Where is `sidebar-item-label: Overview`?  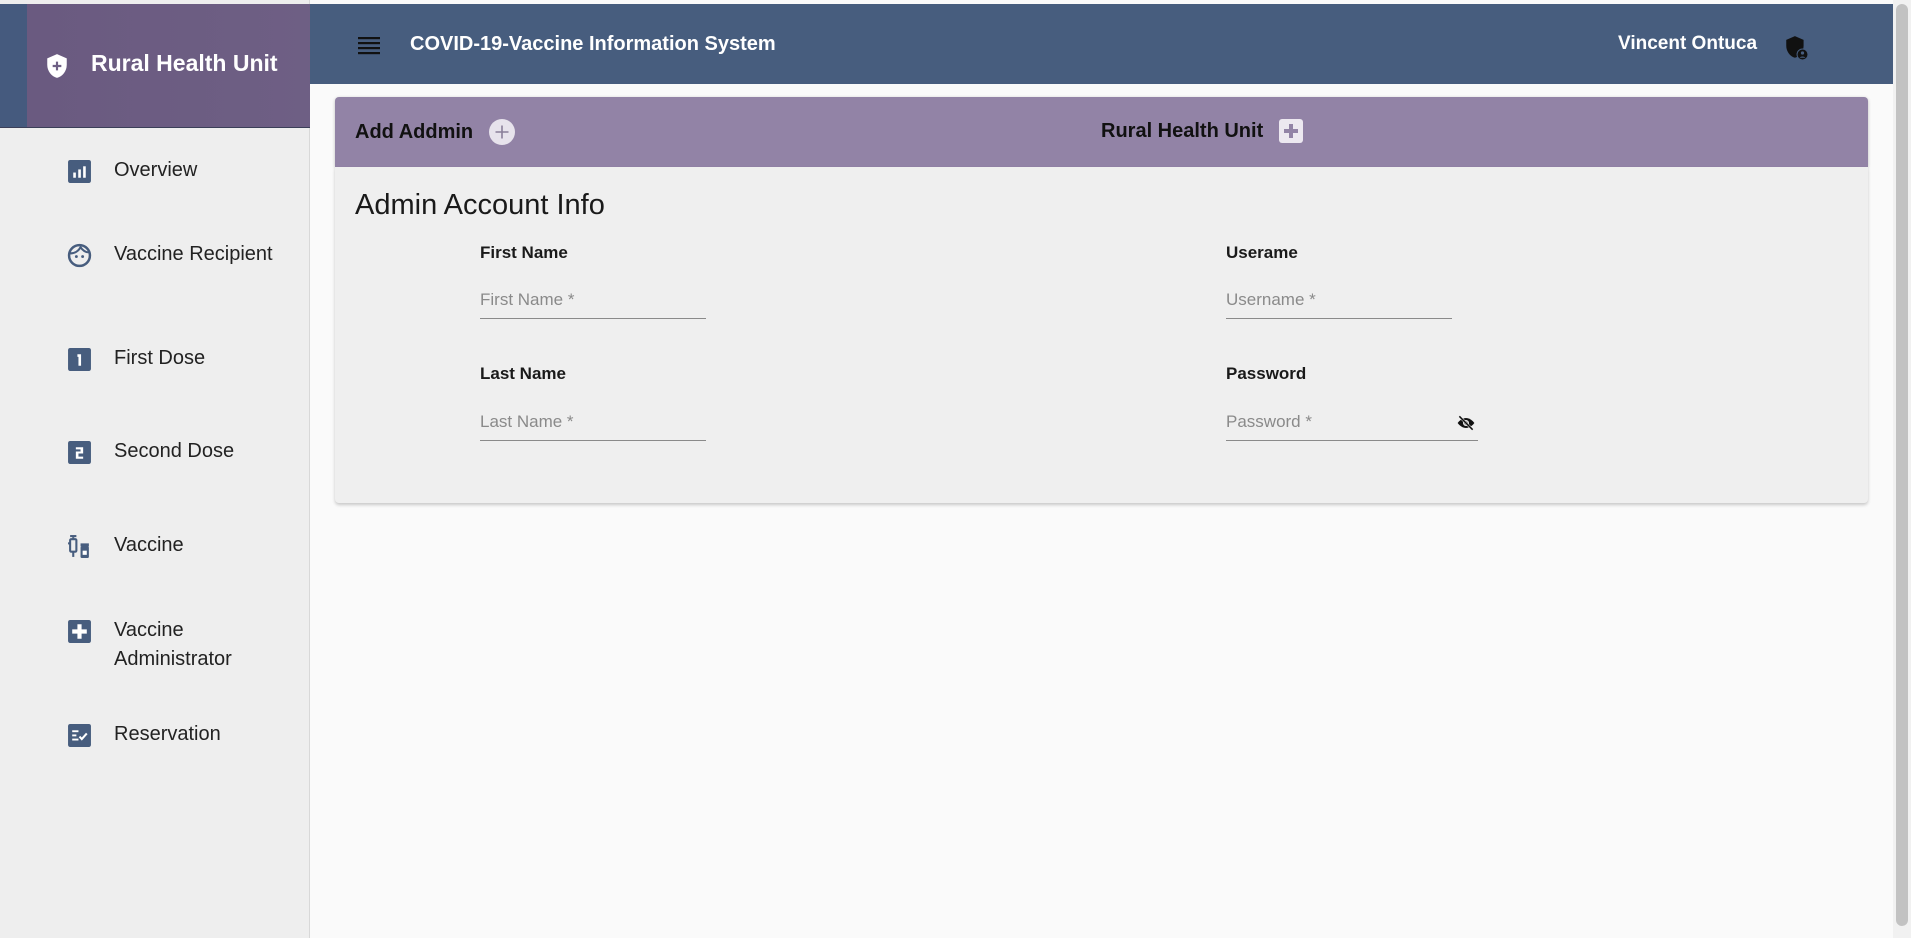 sidebar-item-label: Overview is located at coordinates (156, 170).